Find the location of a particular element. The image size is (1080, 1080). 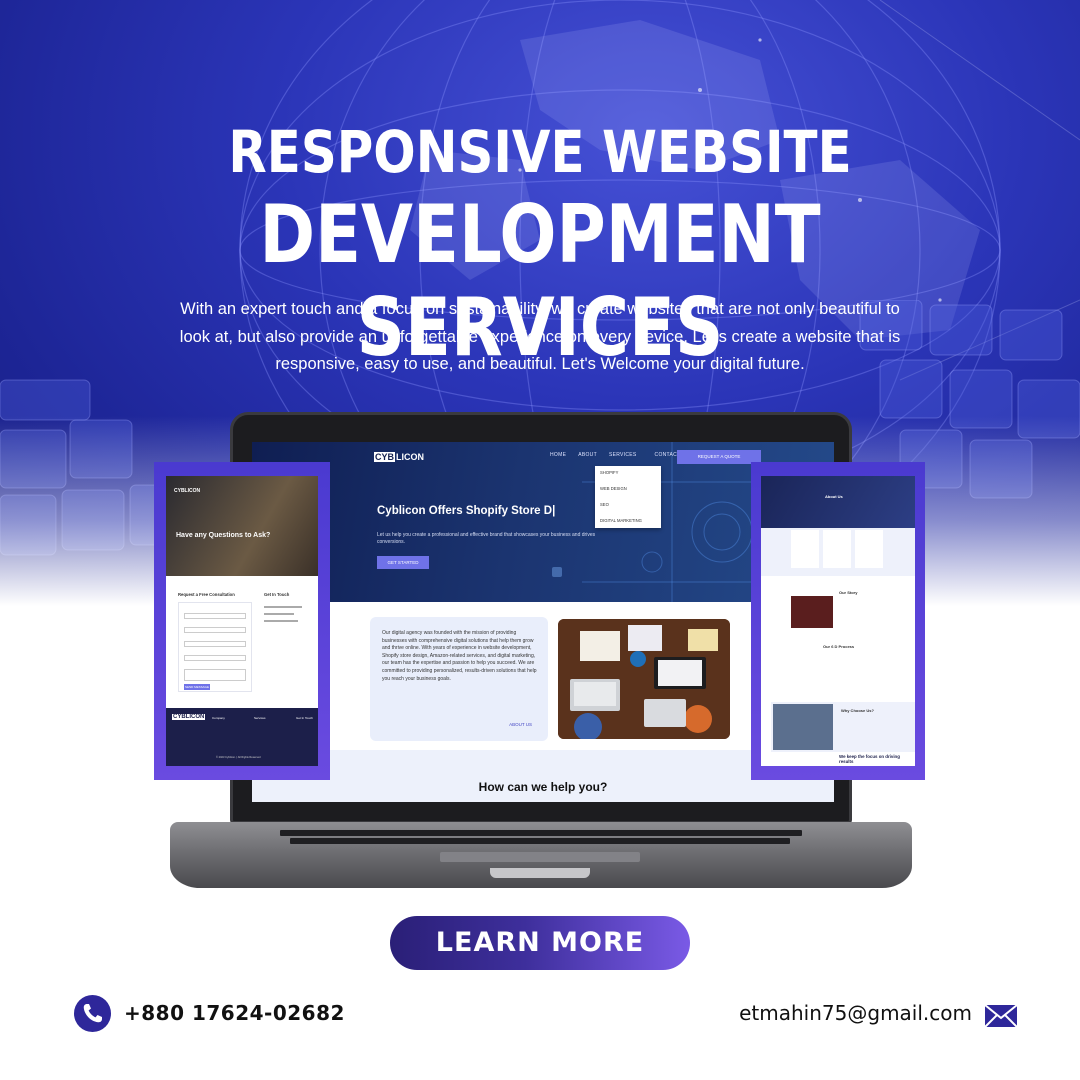

why-heading: Why Choose Us? is located at coordinates (857, 710).